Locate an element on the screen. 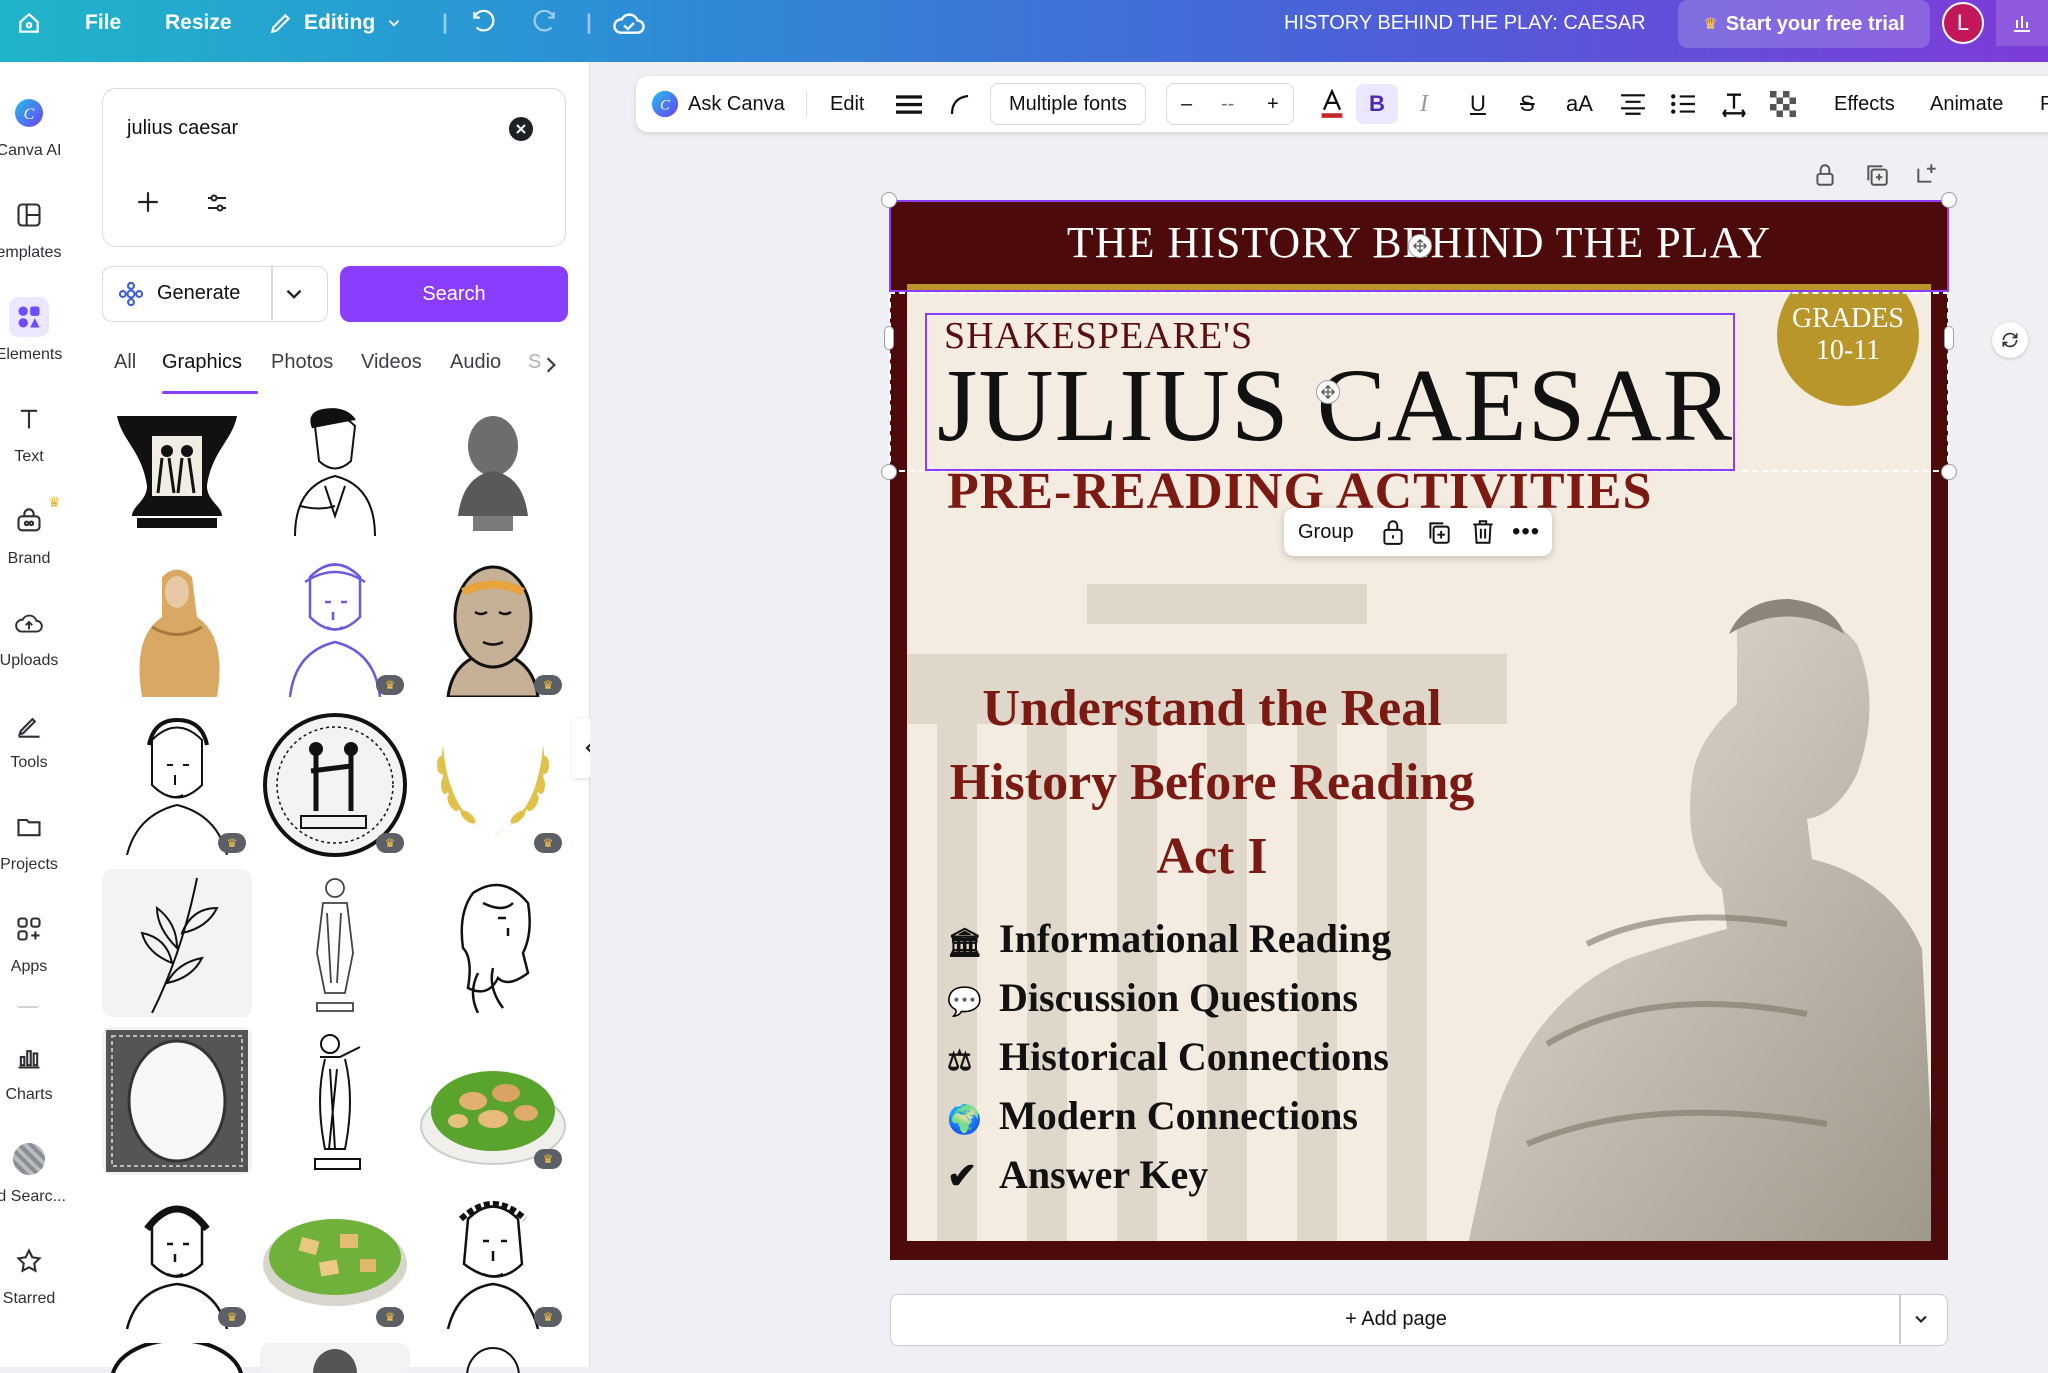 This screenshot has height=1373, width=2048. font-size-input: -- is located at coordinates (1227, 104).